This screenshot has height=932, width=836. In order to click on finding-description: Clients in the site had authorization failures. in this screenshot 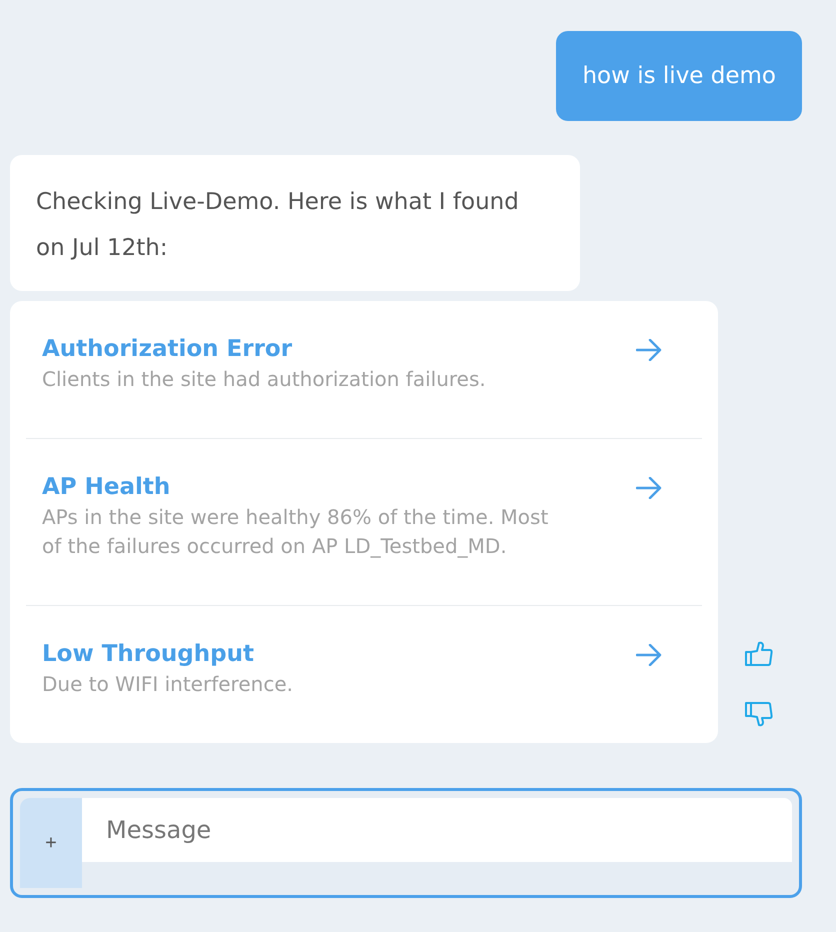, I will do `click(264, 379)`.